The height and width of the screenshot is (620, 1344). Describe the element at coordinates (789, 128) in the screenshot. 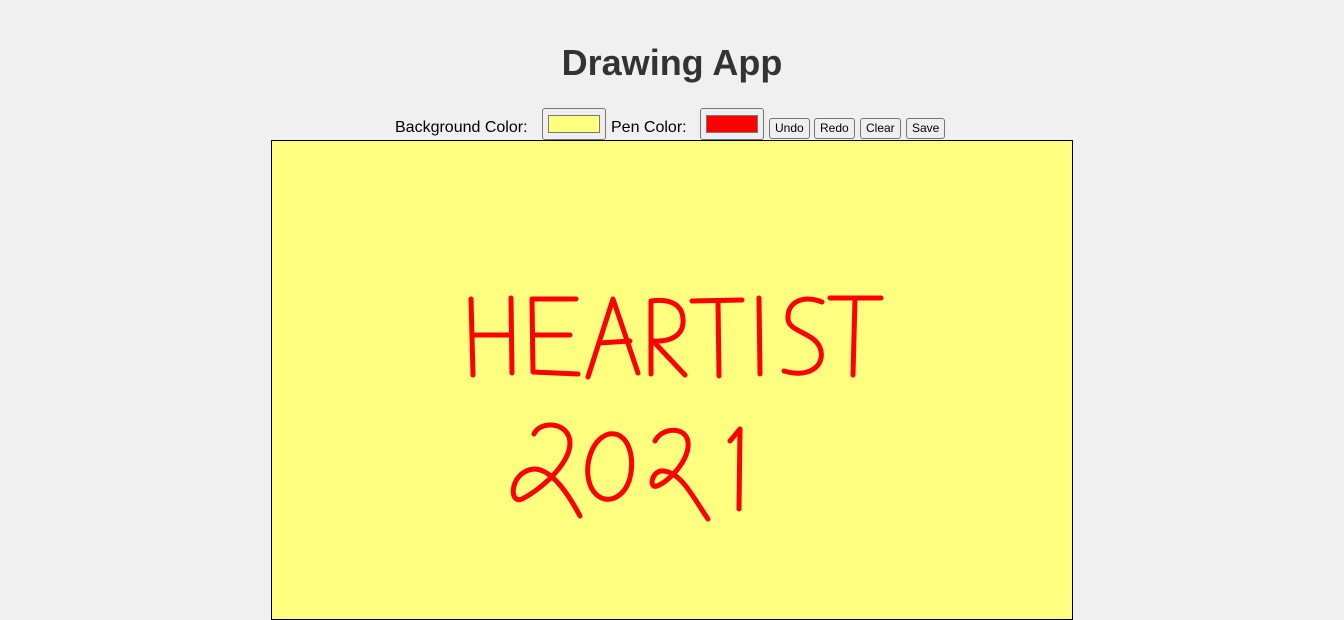

I see `undo-button: Undo` at that location.